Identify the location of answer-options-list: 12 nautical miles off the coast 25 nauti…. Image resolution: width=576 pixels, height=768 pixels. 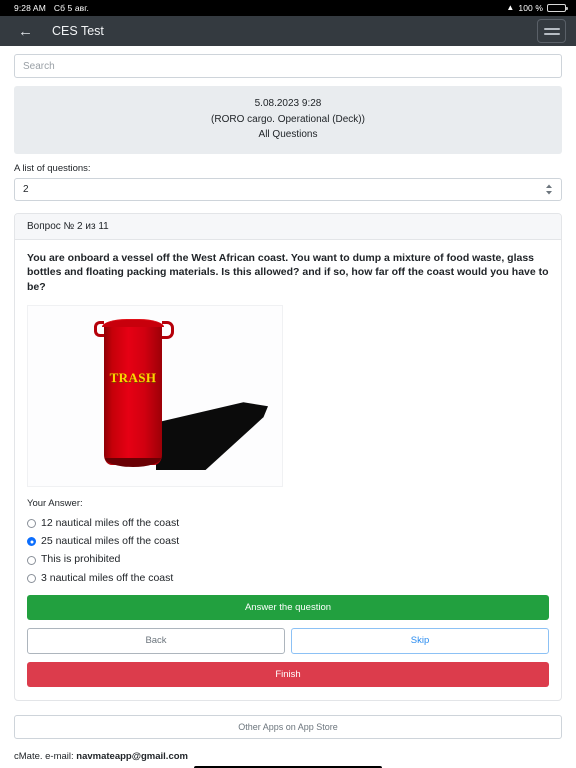
(288, 551).